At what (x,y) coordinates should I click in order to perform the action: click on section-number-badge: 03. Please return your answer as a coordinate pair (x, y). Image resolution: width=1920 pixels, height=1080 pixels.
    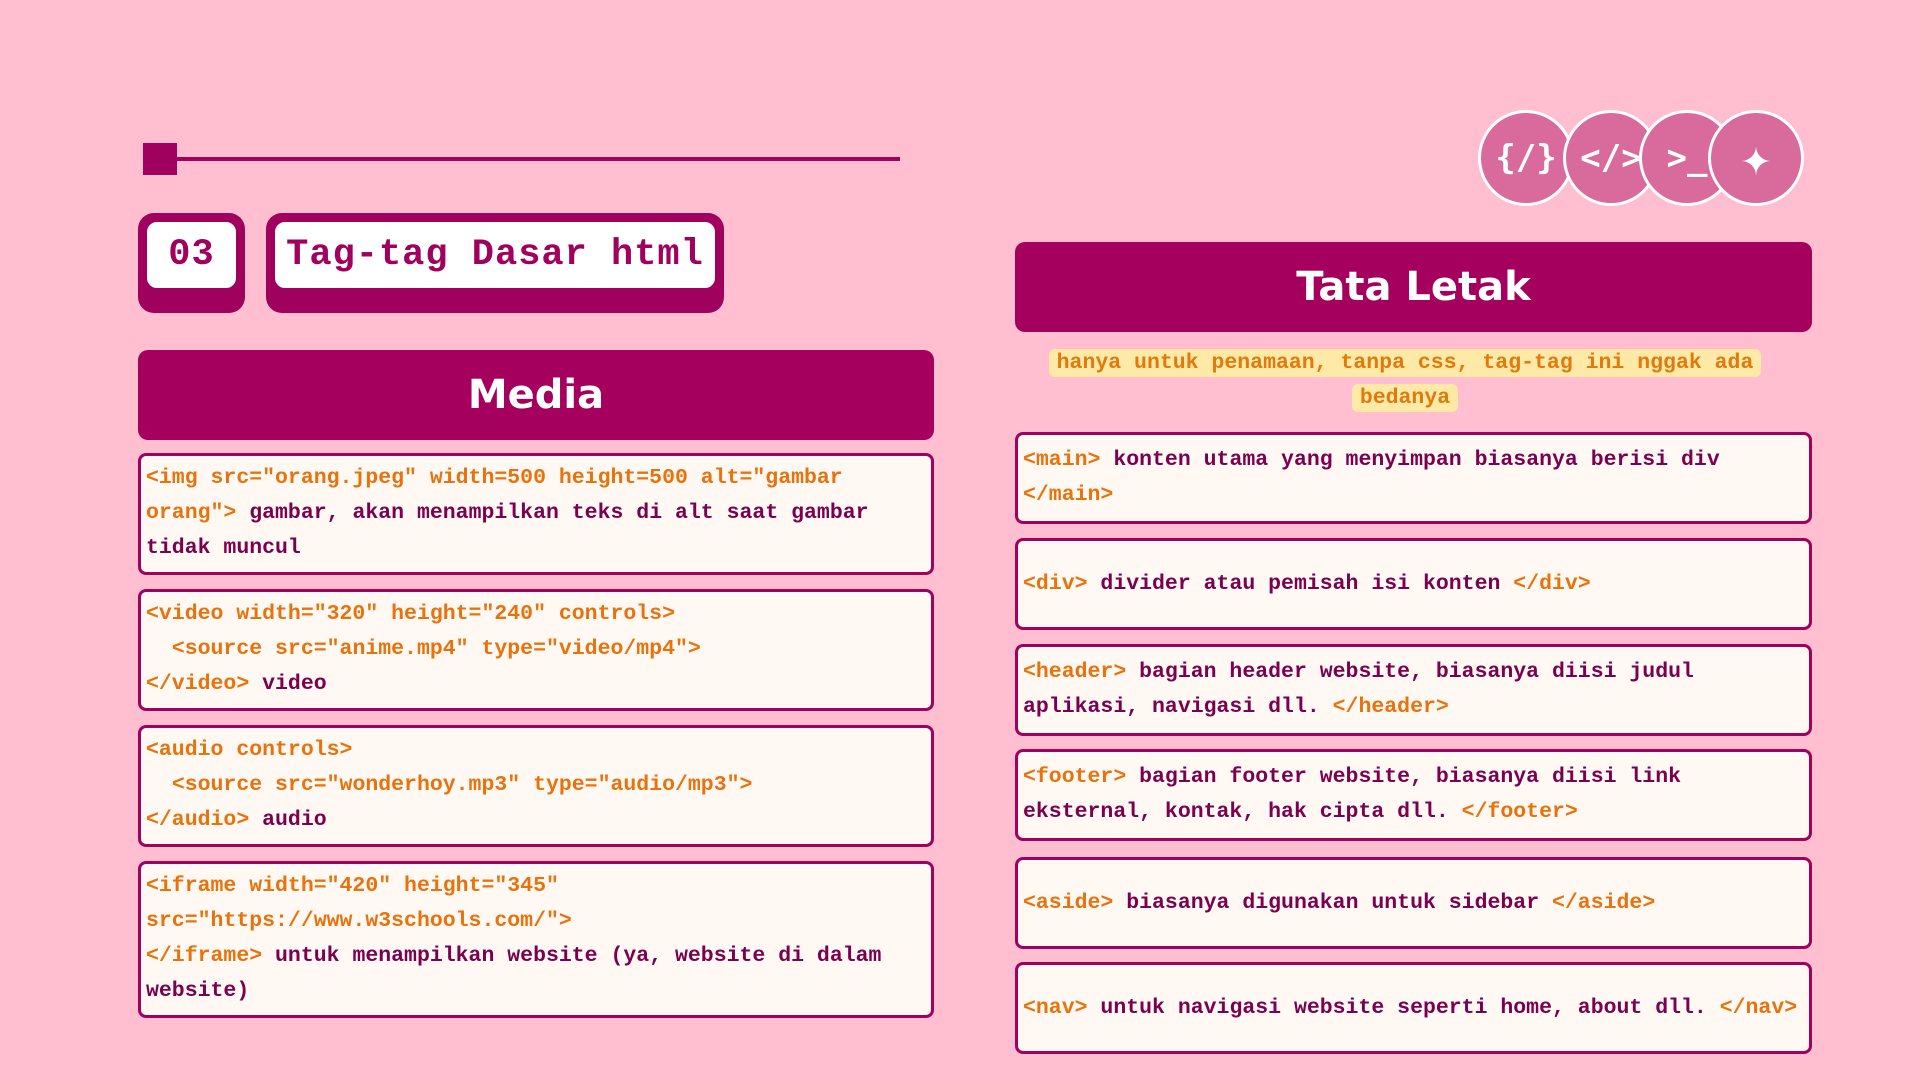
    Looking at the image, I should click on (191, 263).